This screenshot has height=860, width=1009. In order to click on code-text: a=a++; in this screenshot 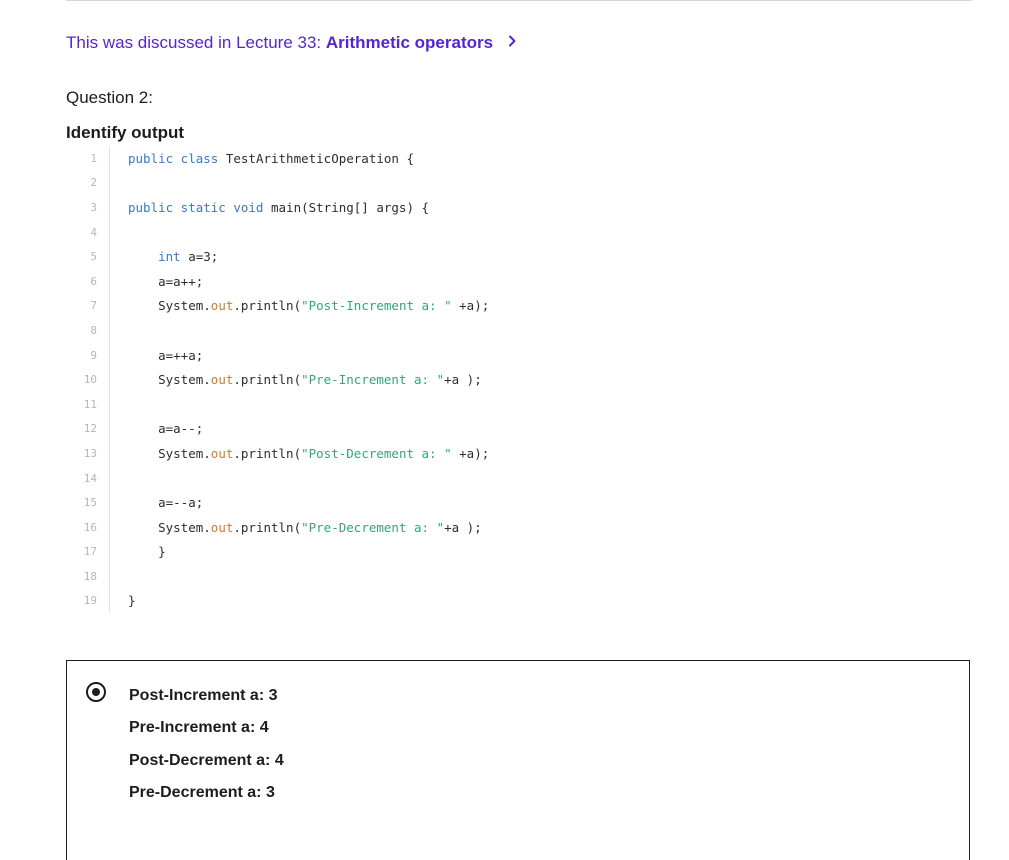, I will do `click(156, 281)`.